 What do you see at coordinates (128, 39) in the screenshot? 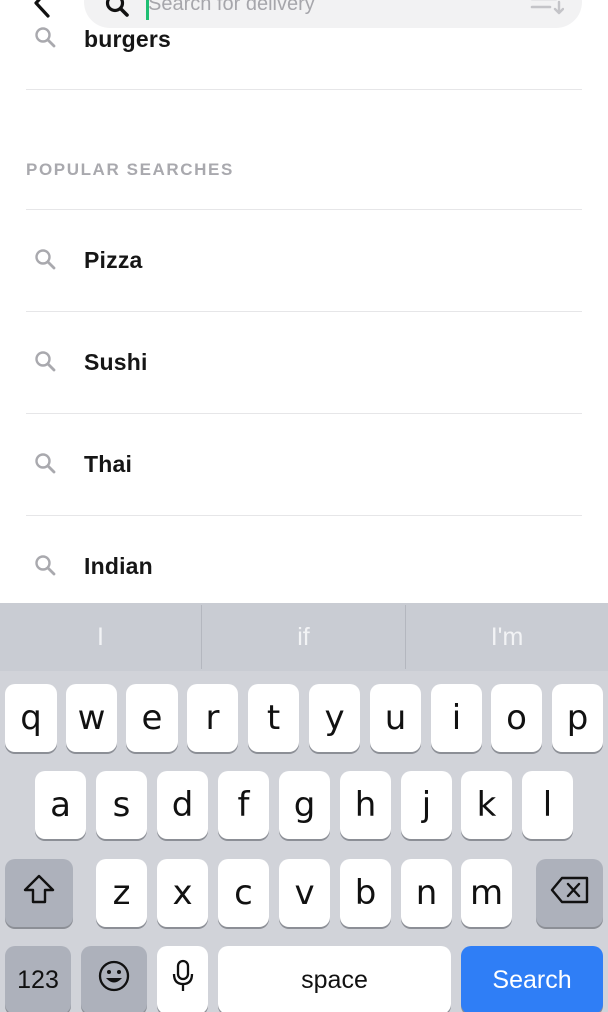
I see `recent-search-label: burgers` at bounding box center [128, 39].